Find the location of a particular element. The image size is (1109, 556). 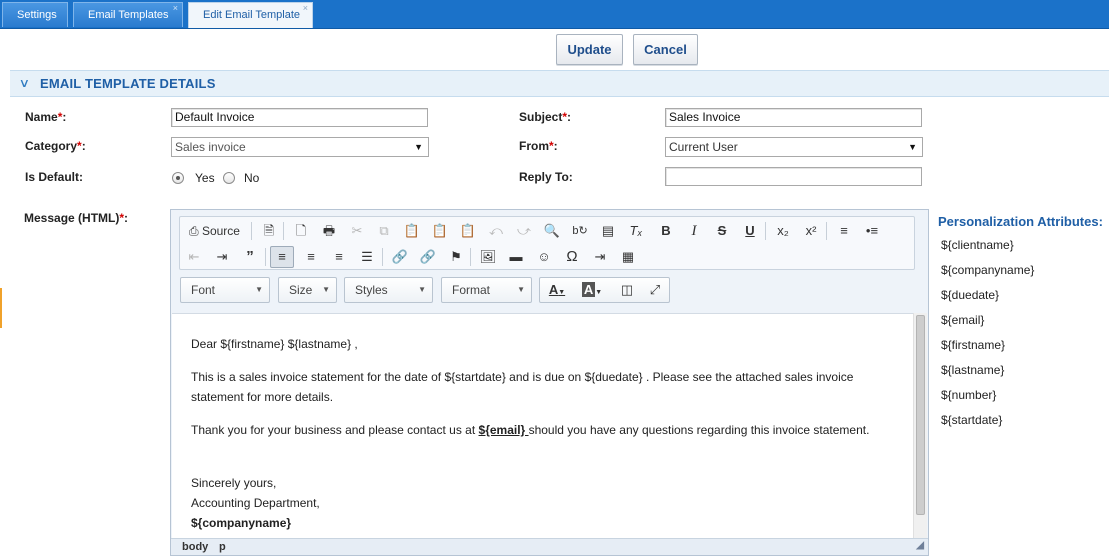

paste-icon: 📋 is located at coordinates (412, 231).